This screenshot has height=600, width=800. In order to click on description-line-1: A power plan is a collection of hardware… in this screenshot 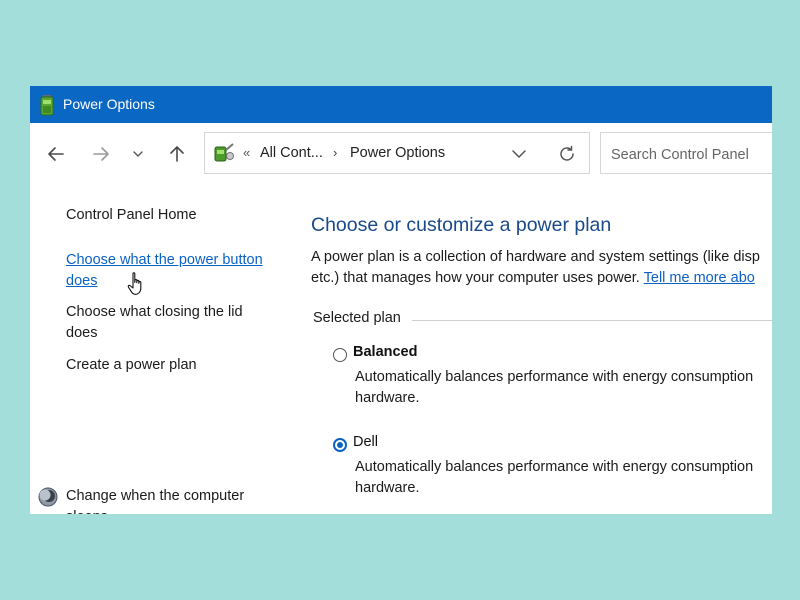, I will do `click(535, 257)`.